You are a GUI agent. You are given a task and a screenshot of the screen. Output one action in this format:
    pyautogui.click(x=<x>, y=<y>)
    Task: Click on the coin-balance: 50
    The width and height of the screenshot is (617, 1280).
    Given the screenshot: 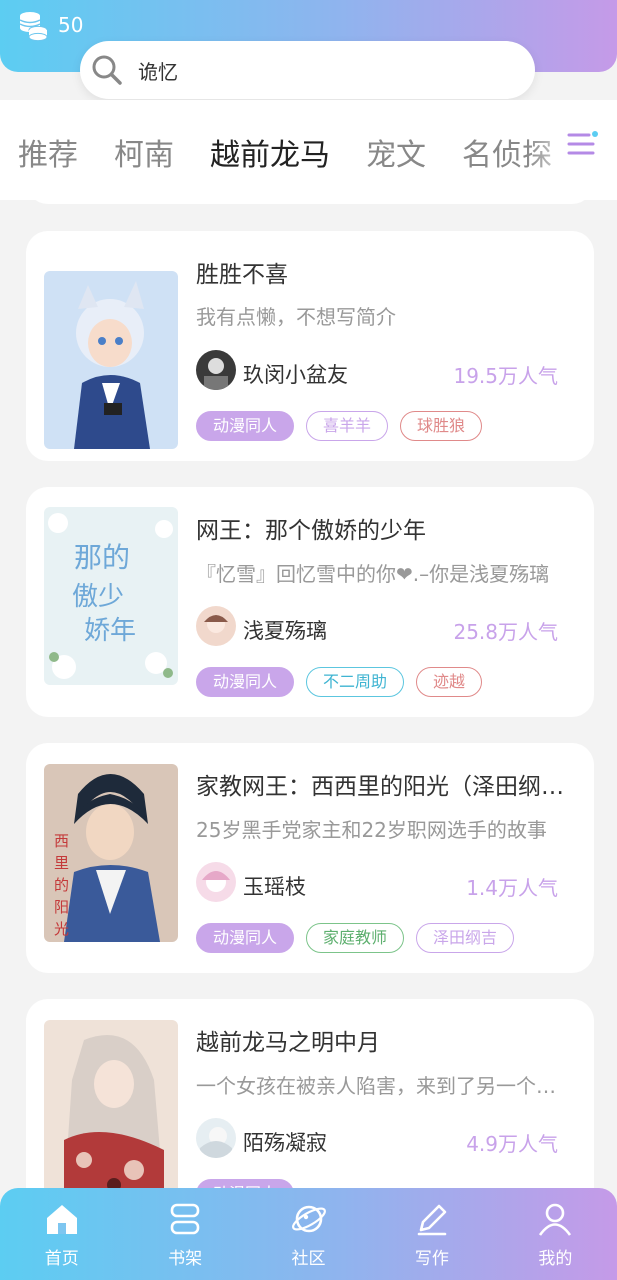 What is the action you would take?
    pyautogui.click(x=49, y=25)
    